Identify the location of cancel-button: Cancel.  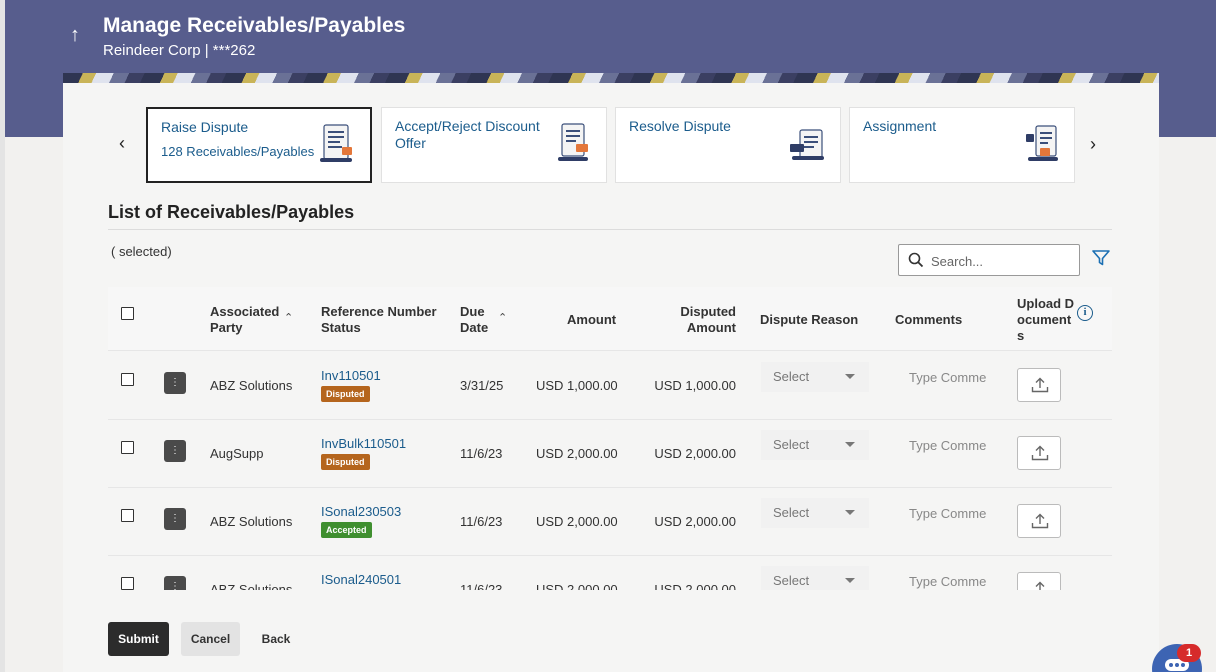
(210, 639).